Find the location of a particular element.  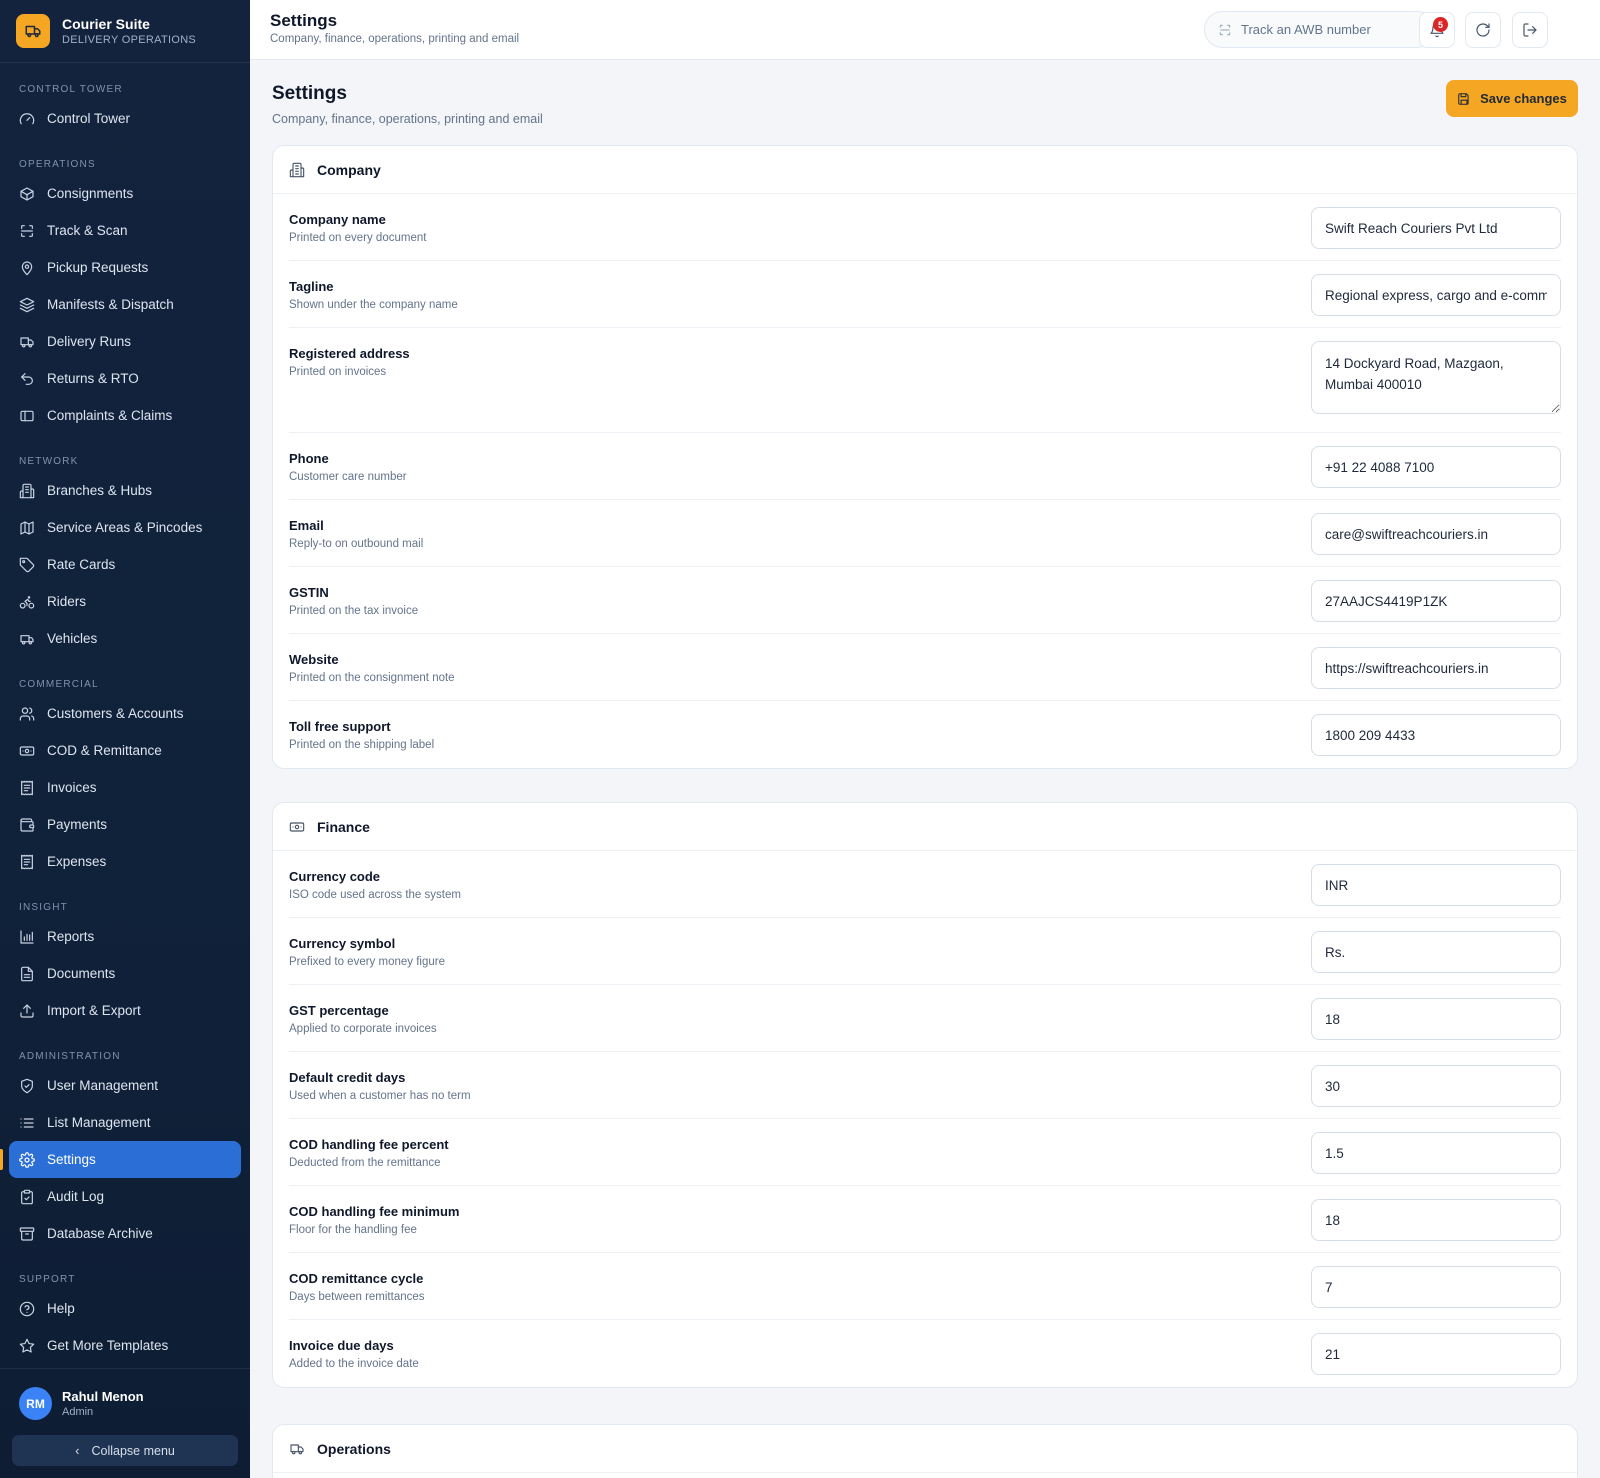

sidebar-item-get-more-templates: Get More Templates is located at coordinates (125, 1345).